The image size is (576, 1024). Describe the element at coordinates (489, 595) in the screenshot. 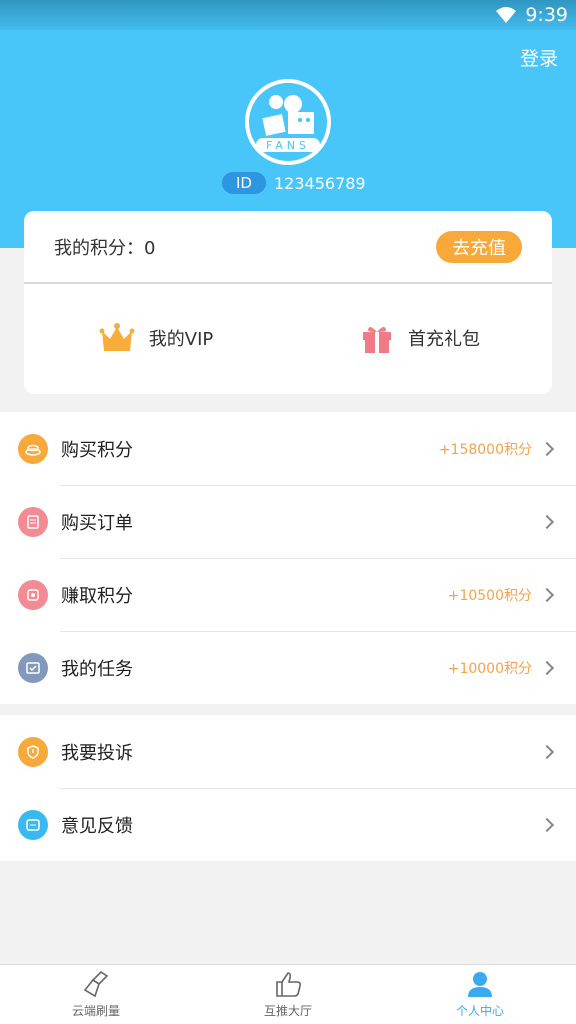

I see `menu-item-extra: +10500积分` at that location.